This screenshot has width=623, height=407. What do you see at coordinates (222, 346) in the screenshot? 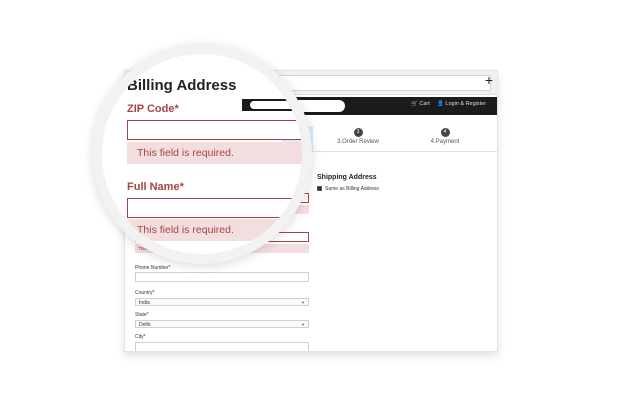
I see `city-field` at bounding box center [222, 346].